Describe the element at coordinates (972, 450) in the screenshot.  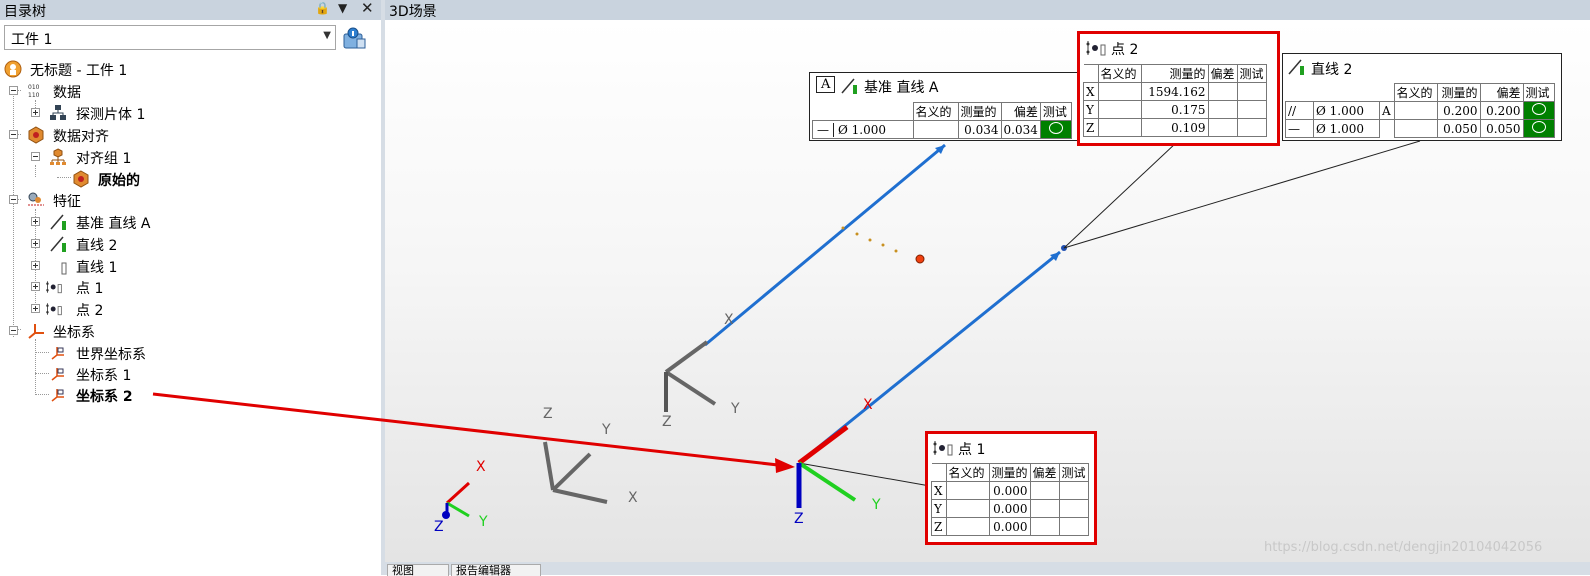
I see `label-title: 点 1` at that location.